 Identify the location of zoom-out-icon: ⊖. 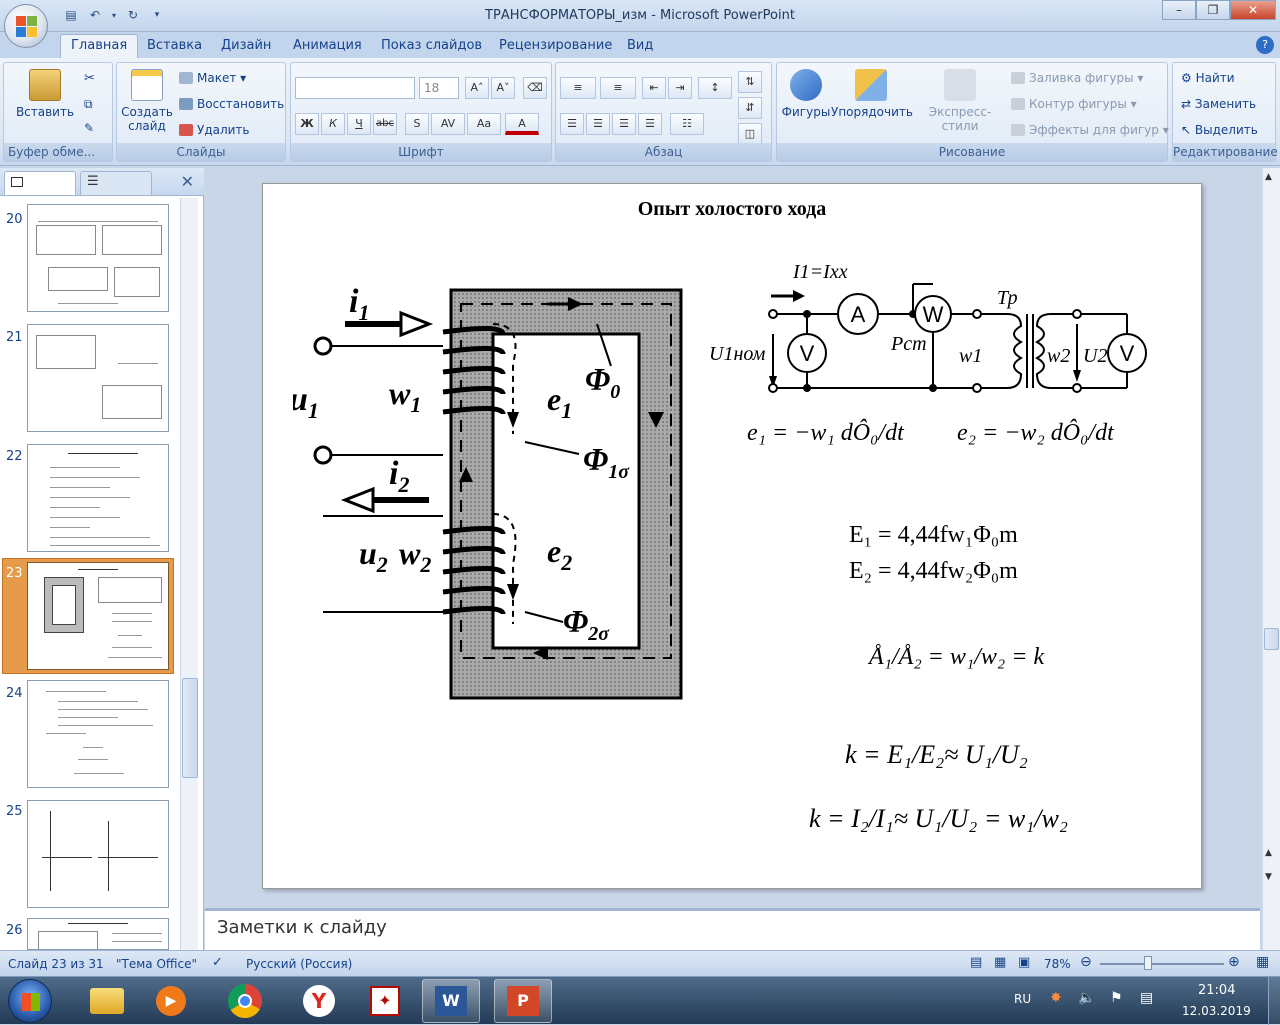
(1086, 962).